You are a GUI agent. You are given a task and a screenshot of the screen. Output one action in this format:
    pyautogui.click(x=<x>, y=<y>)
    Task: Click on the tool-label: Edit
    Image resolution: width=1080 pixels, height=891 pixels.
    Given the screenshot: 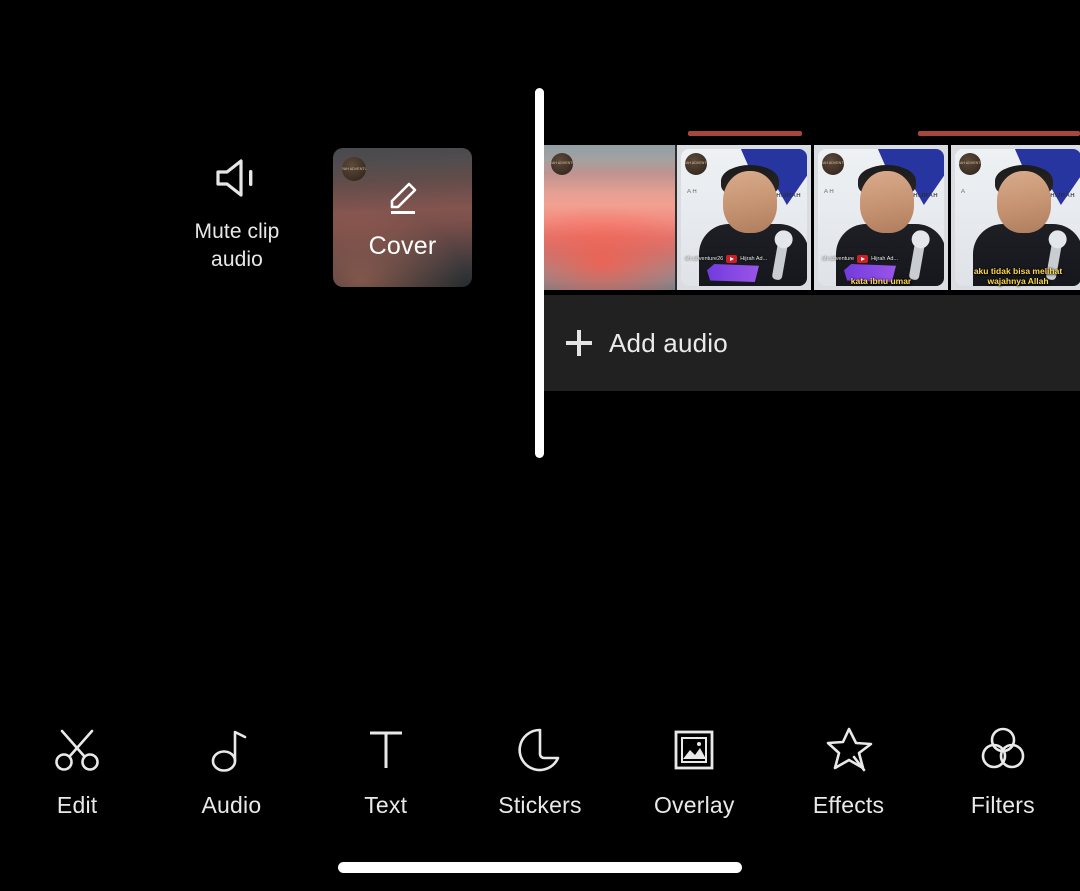 What is the action you would take?
    pyautogui.click(x=77, y=804)
    